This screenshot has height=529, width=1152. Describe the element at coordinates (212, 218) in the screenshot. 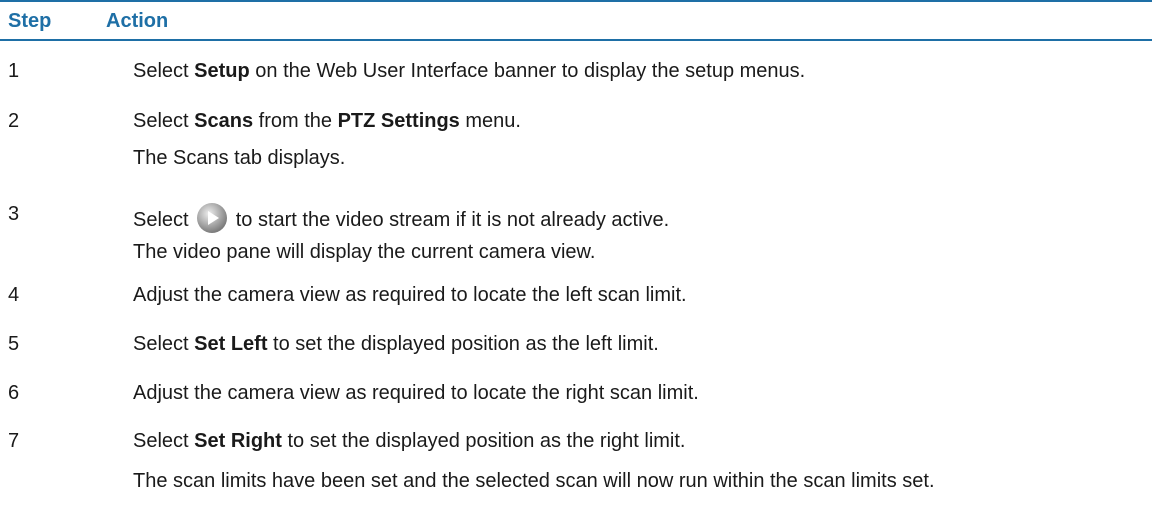

I see `play-icon` at that location.